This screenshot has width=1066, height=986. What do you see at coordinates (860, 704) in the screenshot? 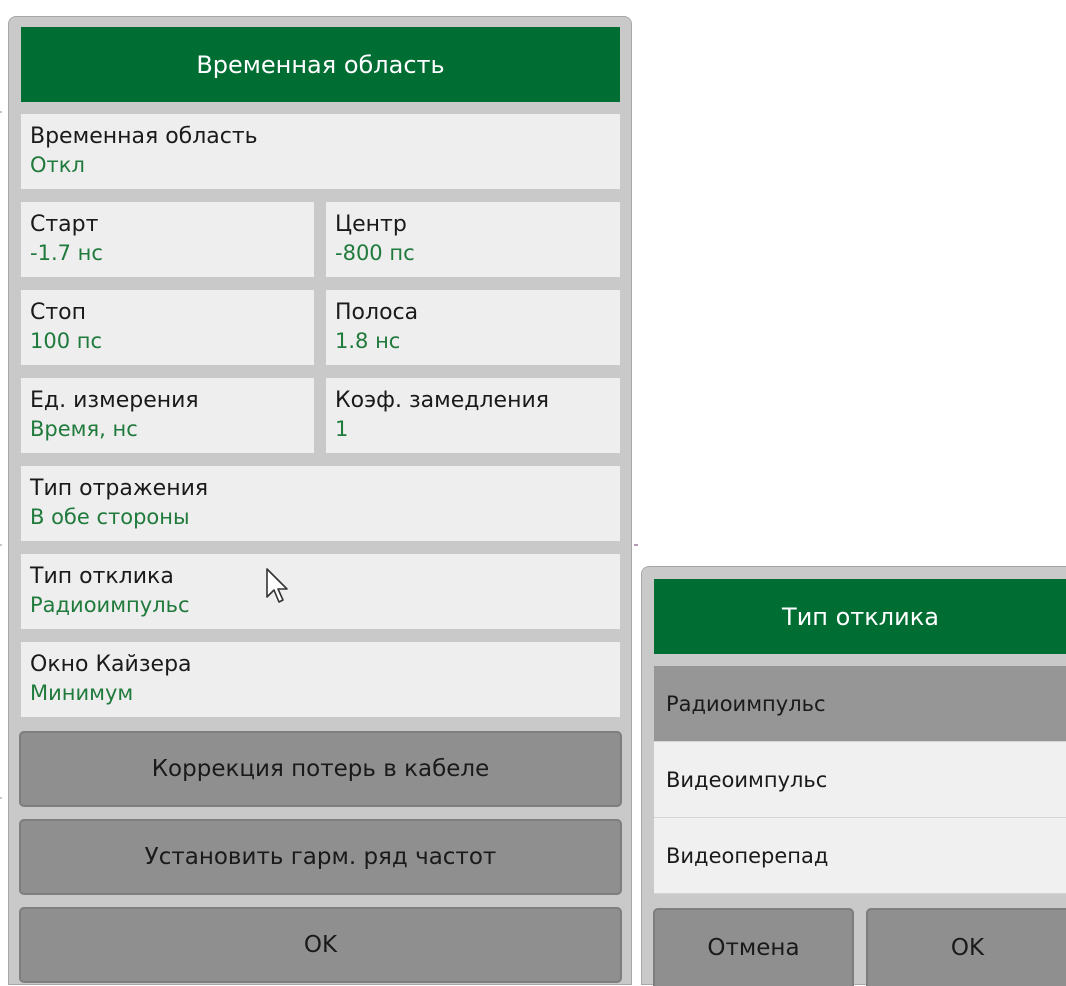
I see `option-radio-pulse: Радиоимпульс` at bounding box center [860, 704].